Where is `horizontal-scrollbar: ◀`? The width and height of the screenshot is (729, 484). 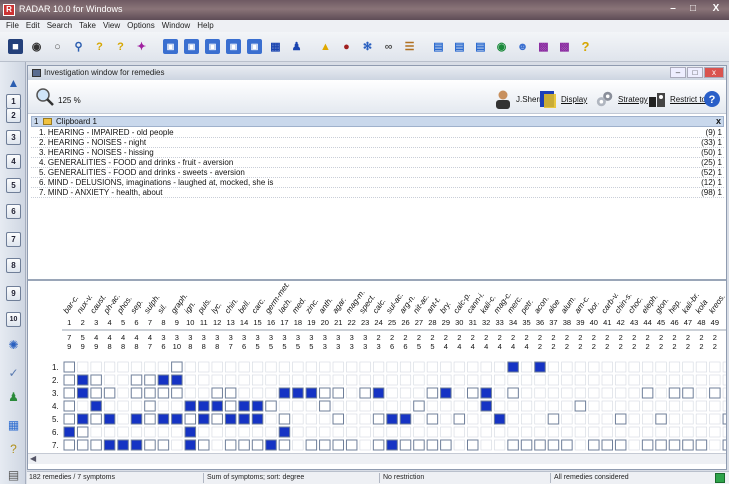
horizontal-scrollbar: ◀ is located at coordinates (377, 458).